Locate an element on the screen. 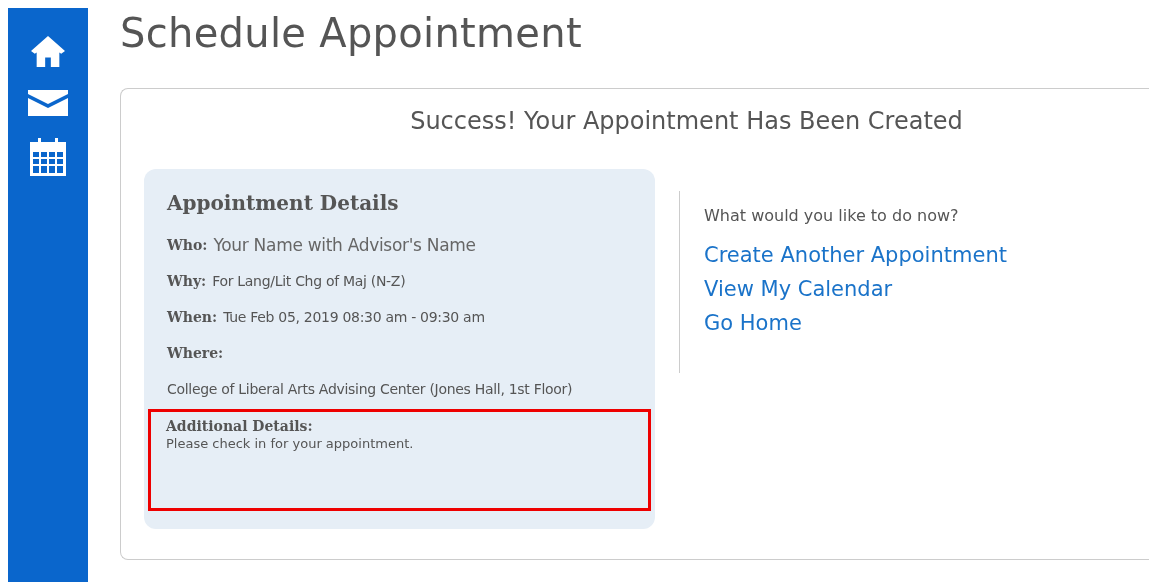  action-link: View My Calendar is located at coordinates (798, 289).